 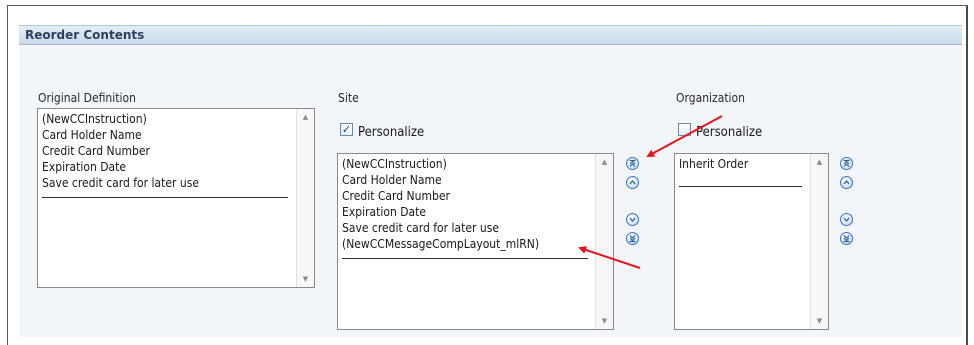 What do you see at coordinates (490, 35) in the screenshot?
I see `section-header: Reorder Contents` at bounding box center [490, 35].